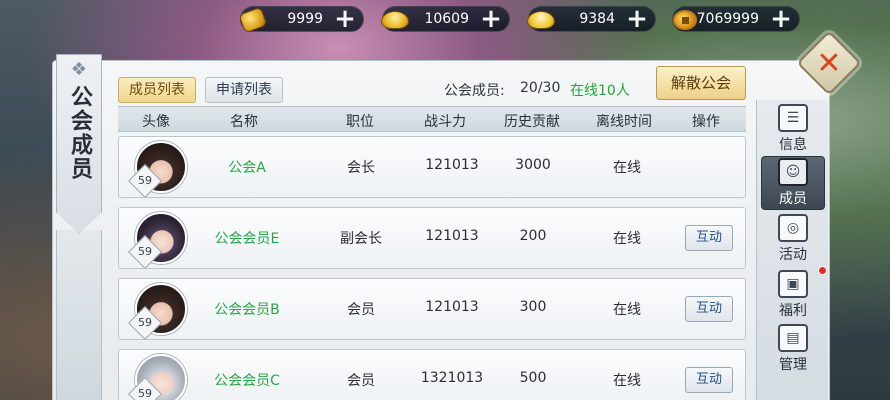 Image resolution: width=890 pixels, height=400 pixels. What do you see at coordinates (247, 310) in the screenshot?
I see `member-name: 公会会员B` at bounding box center [247, 310].